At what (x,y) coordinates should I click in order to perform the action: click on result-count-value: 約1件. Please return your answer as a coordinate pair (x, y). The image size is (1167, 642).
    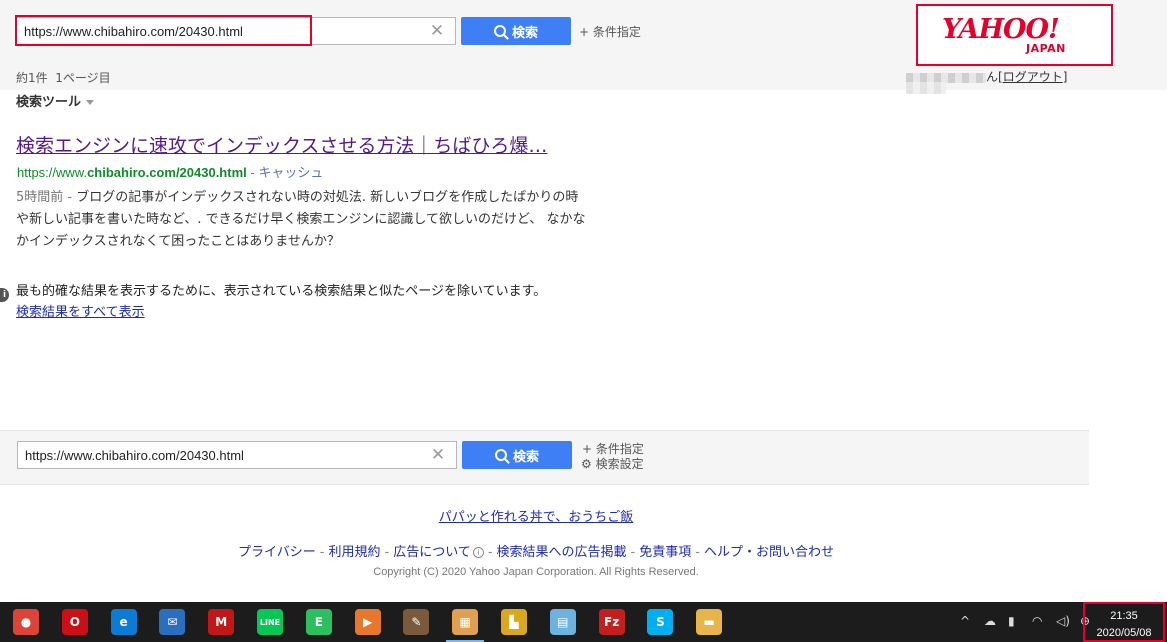
    Looking at the image, I should click on (32, 78).